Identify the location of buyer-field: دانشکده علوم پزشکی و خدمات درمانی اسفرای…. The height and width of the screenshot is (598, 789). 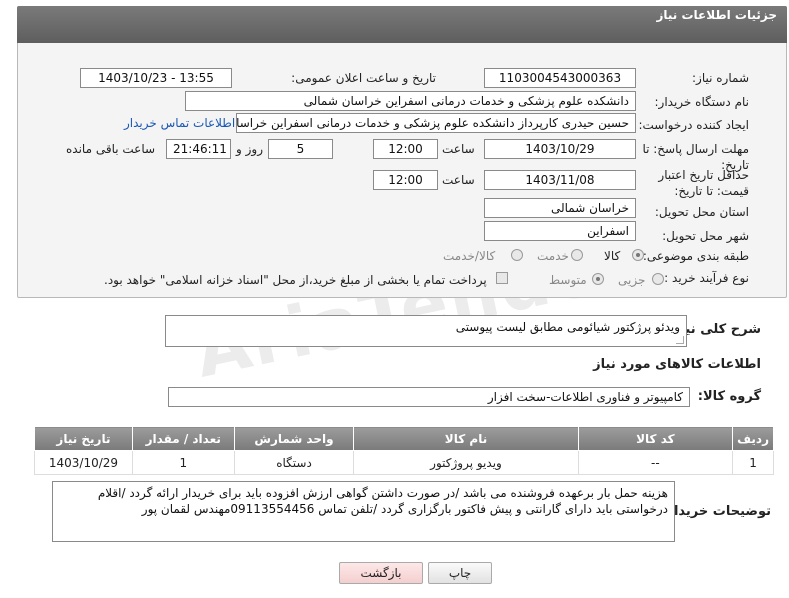
(410, 101).